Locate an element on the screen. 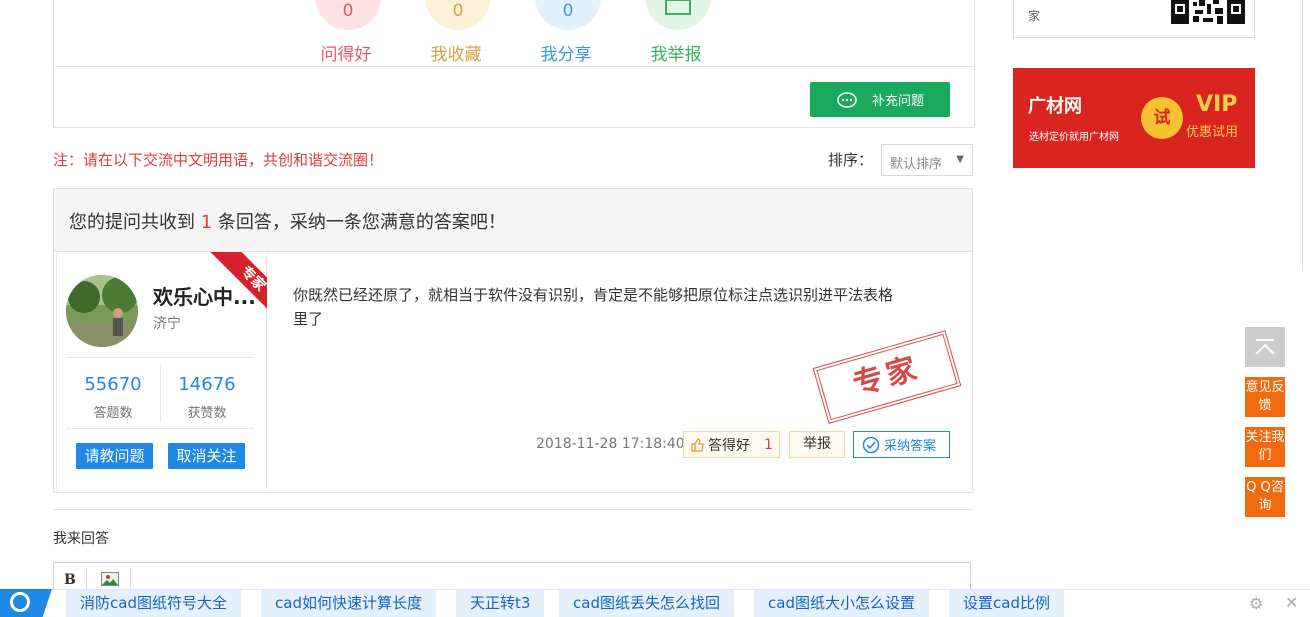  ad-vip: VIP is located at coordinates (1217, 104).